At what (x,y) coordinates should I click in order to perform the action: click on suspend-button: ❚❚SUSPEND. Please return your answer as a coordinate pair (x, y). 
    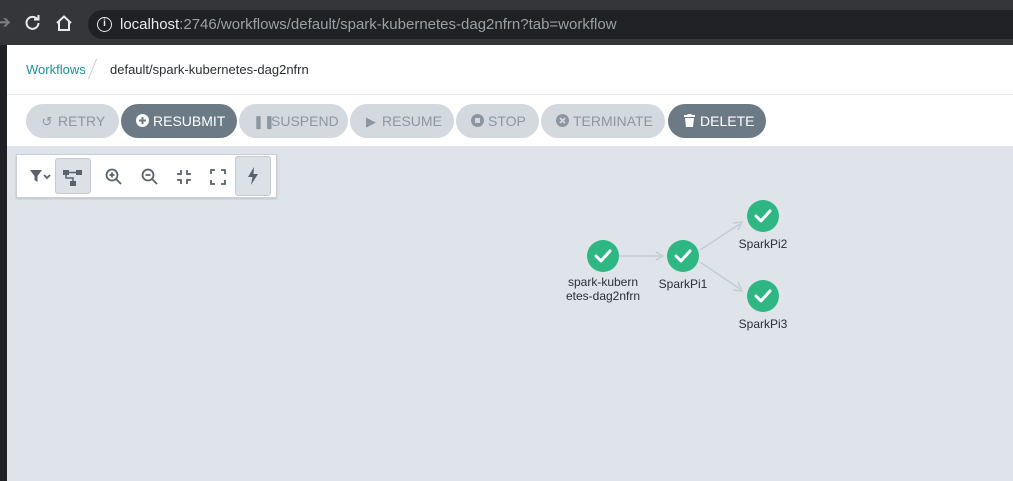
    Looking at the image, I should click on (293, 121).